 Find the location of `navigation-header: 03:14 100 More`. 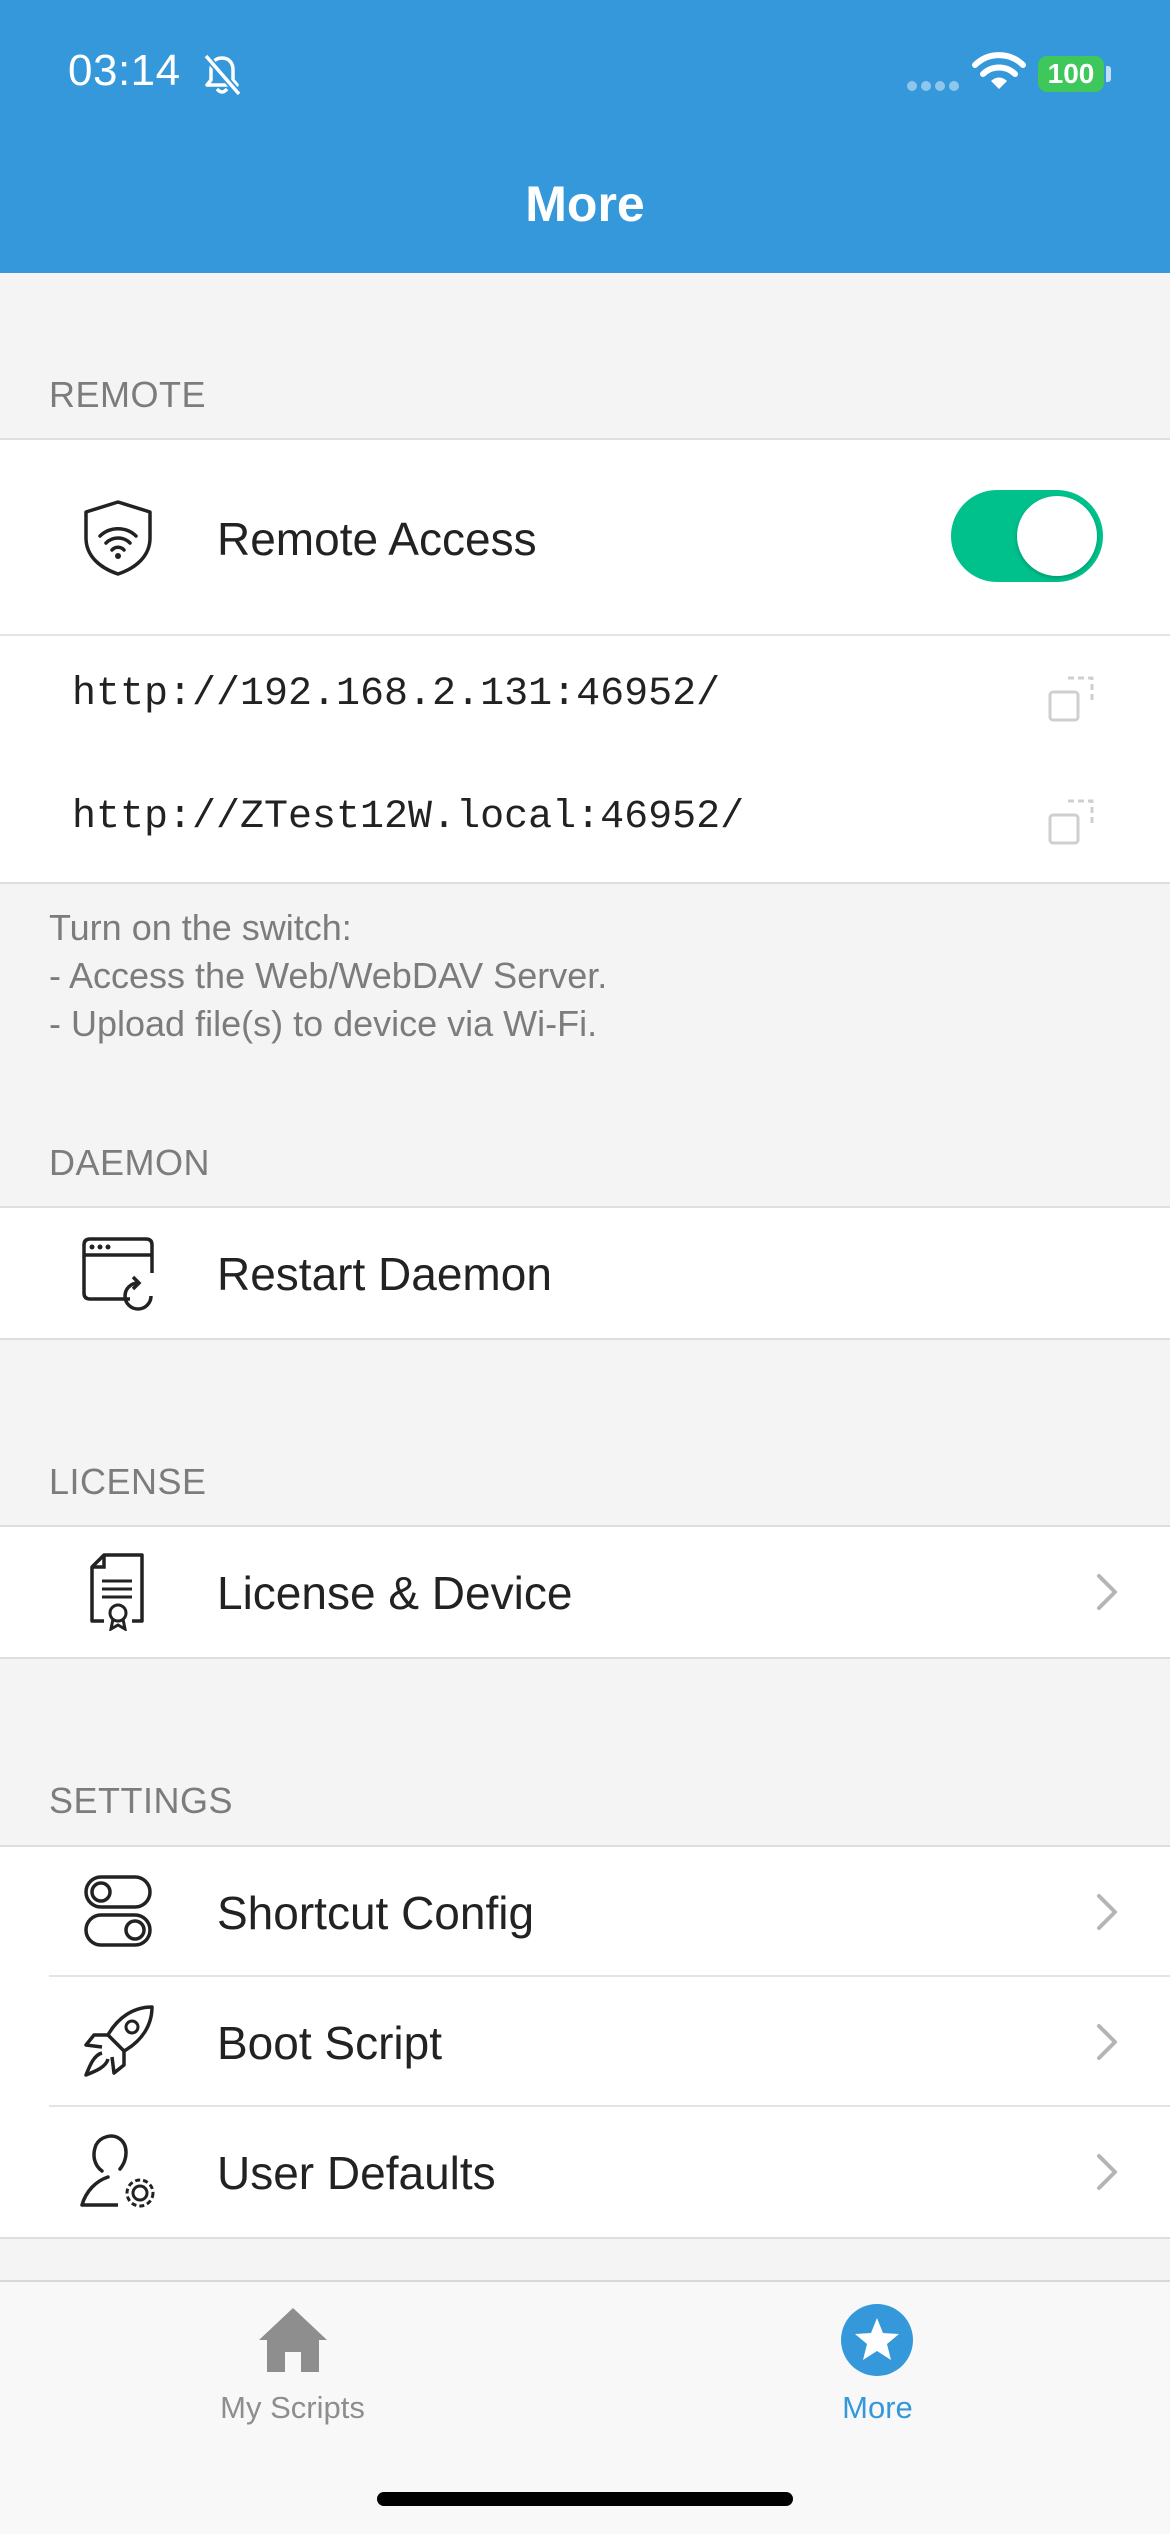

navigation-header: 03:14 100 More is located at coordinates (585, 136).